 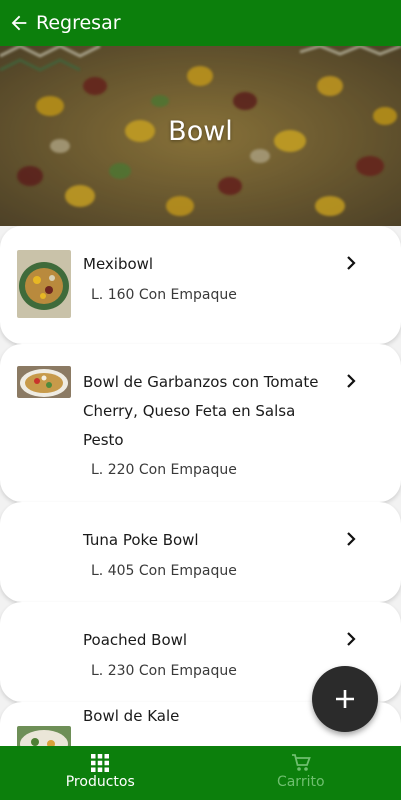 I want to click on product-price: L. 230 Con Empaque, so click(x=164, y=671).